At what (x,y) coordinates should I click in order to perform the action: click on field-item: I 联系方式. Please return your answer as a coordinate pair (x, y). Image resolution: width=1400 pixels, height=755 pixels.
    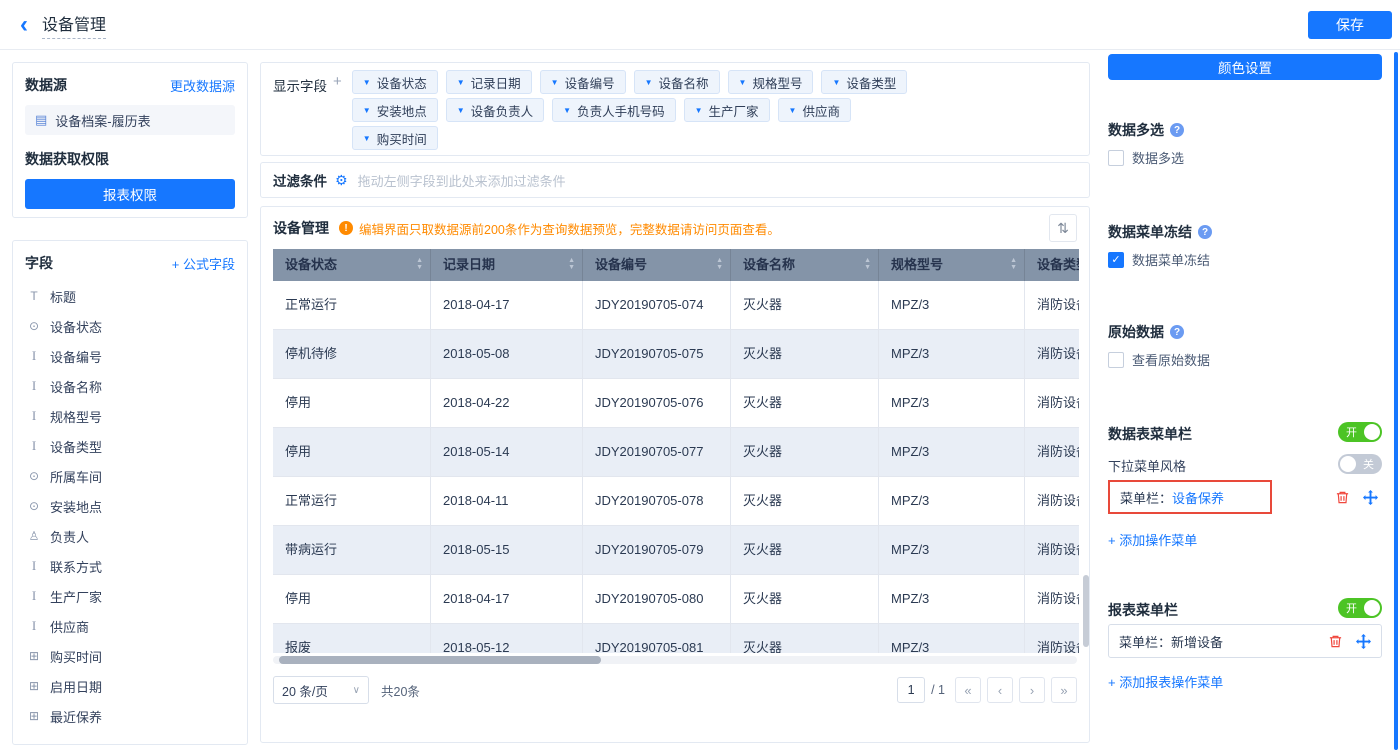
    Looking at the image, I should click on (130, 566).